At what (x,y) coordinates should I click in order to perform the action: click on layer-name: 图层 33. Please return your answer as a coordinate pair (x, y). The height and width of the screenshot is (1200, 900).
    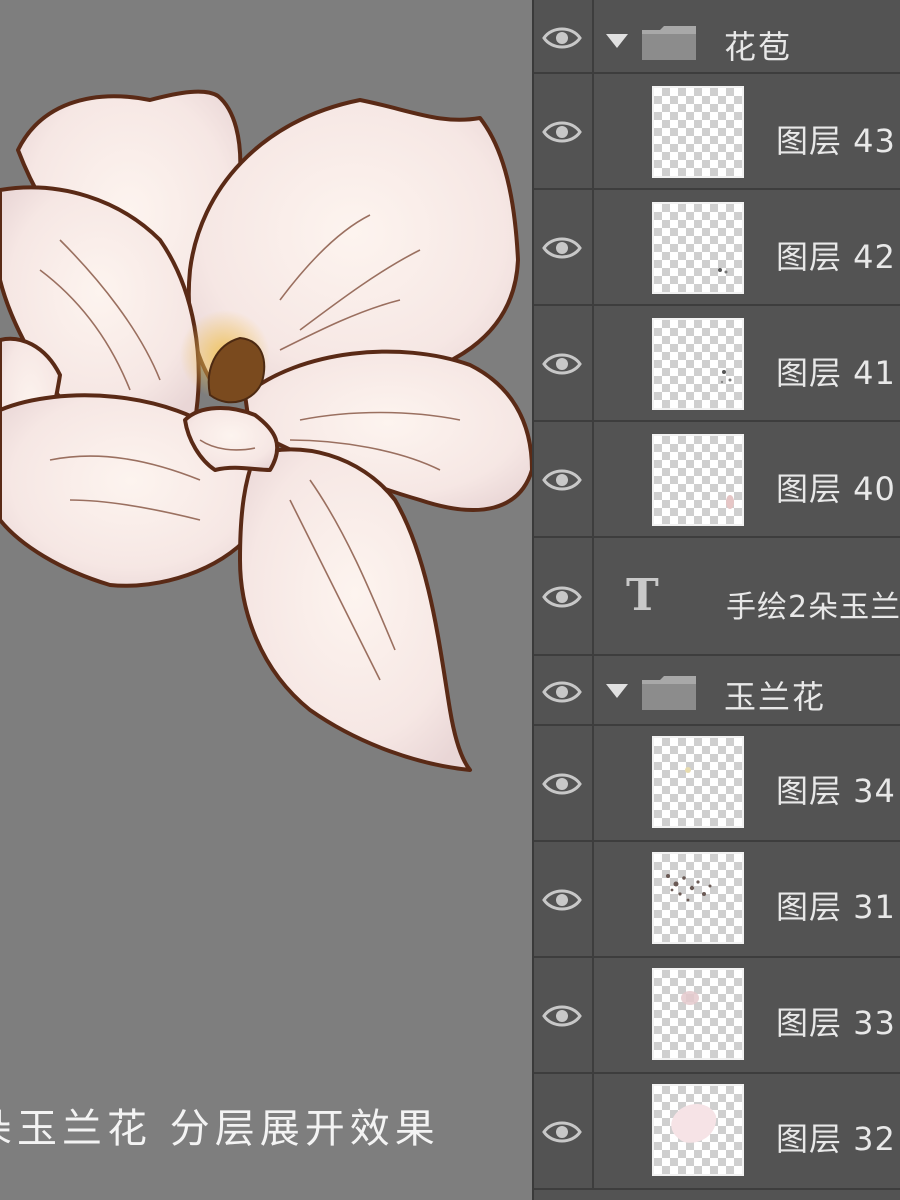
    Looking at the image, I should click on (836, 1023).